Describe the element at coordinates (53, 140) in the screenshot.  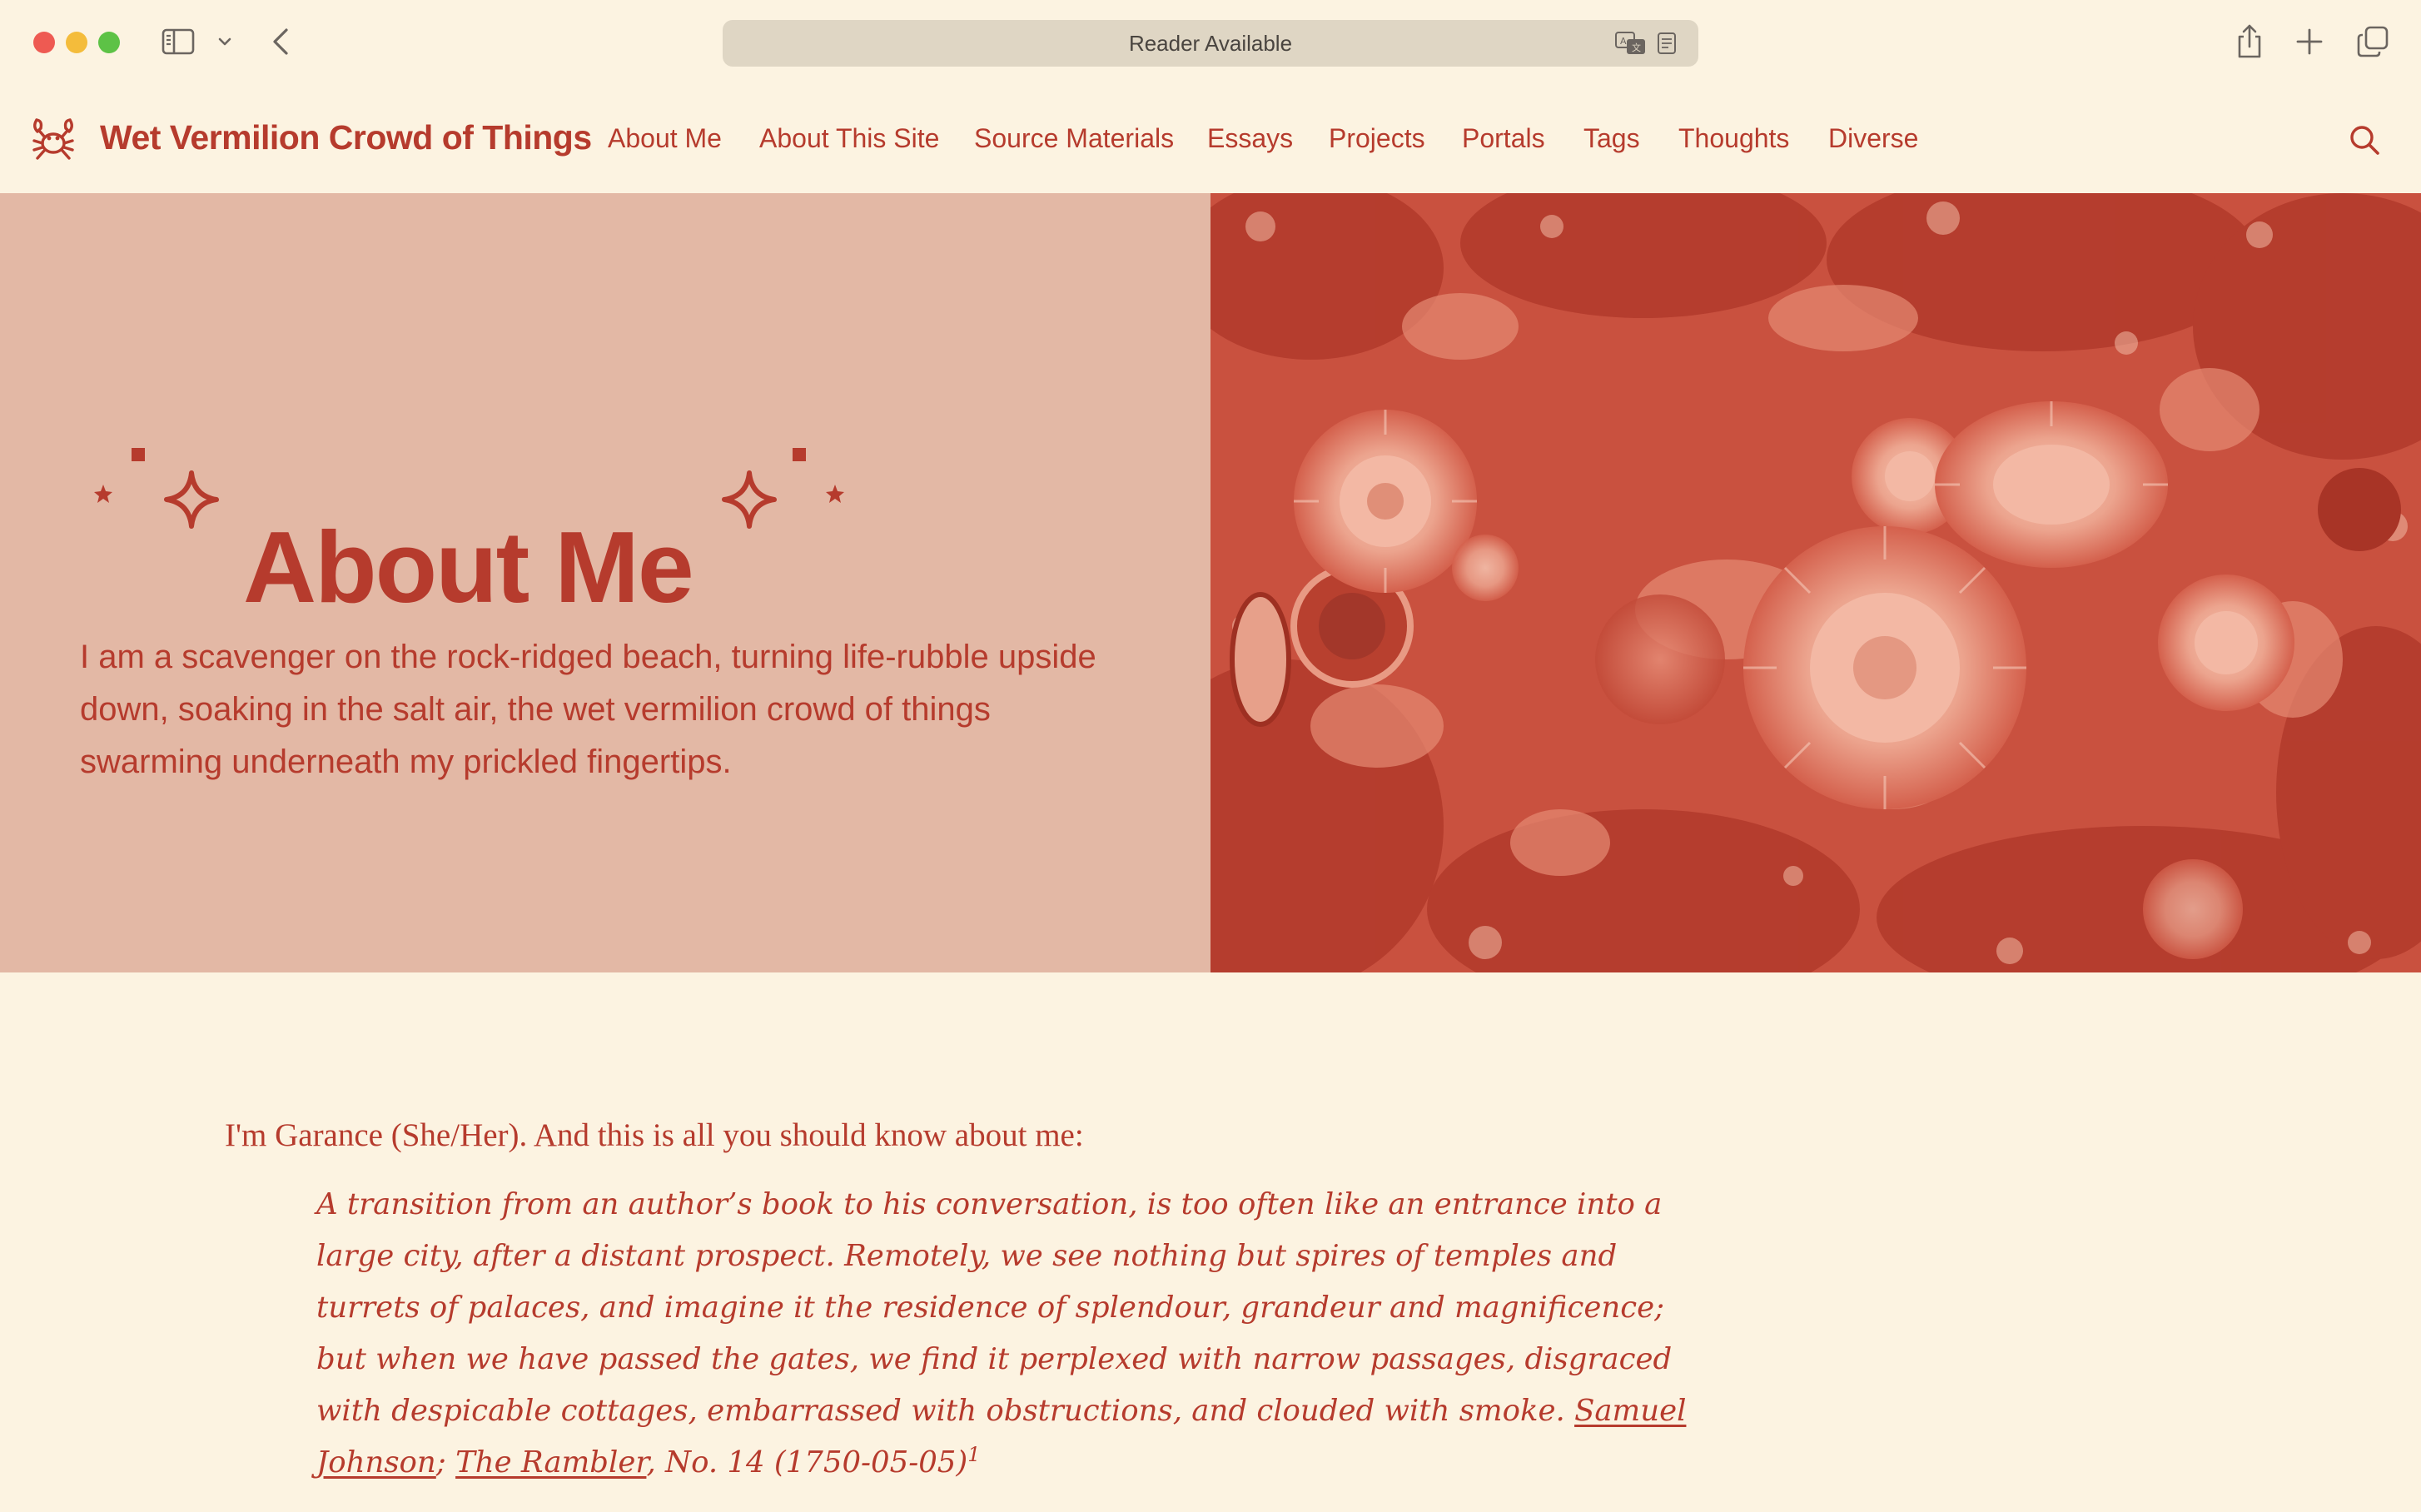
I see `crab-icon` at that location.